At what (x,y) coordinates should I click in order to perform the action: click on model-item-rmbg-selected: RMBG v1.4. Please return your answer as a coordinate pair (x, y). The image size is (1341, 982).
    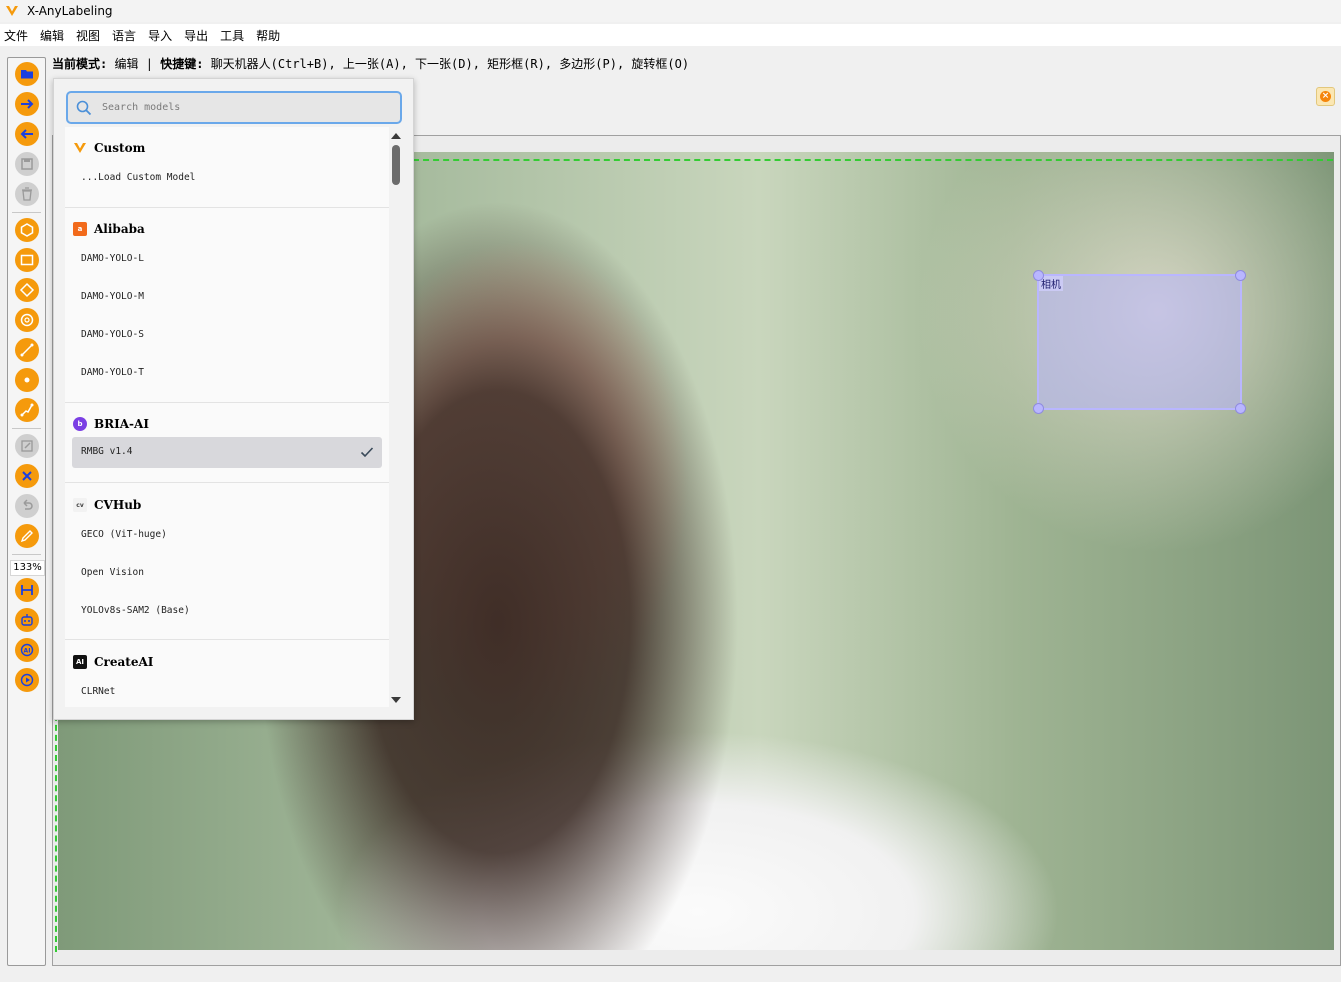
    Looking at the image, I should click on (227, 452).